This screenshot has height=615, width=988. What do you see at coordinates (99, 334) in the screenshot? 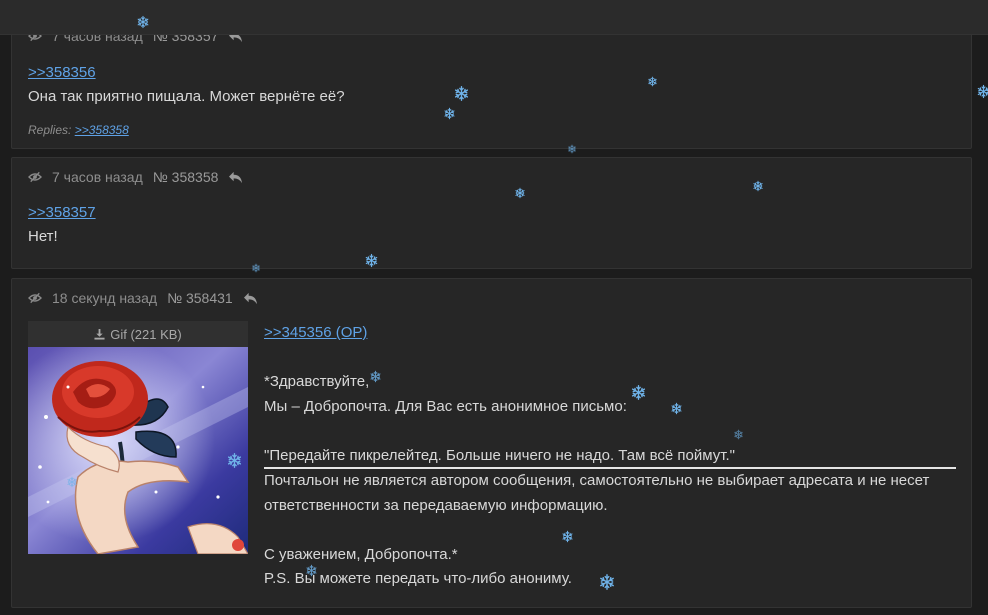
I see `download-icon` at bounding box center [99, 334].